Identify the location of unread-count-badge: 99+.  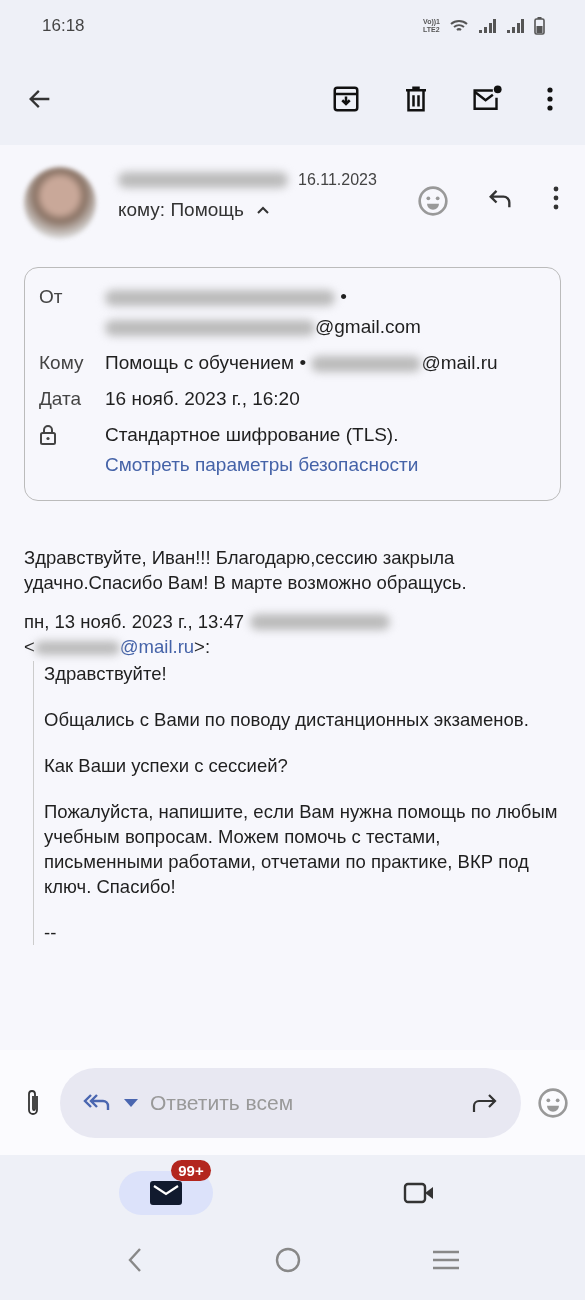
(191, 1170).